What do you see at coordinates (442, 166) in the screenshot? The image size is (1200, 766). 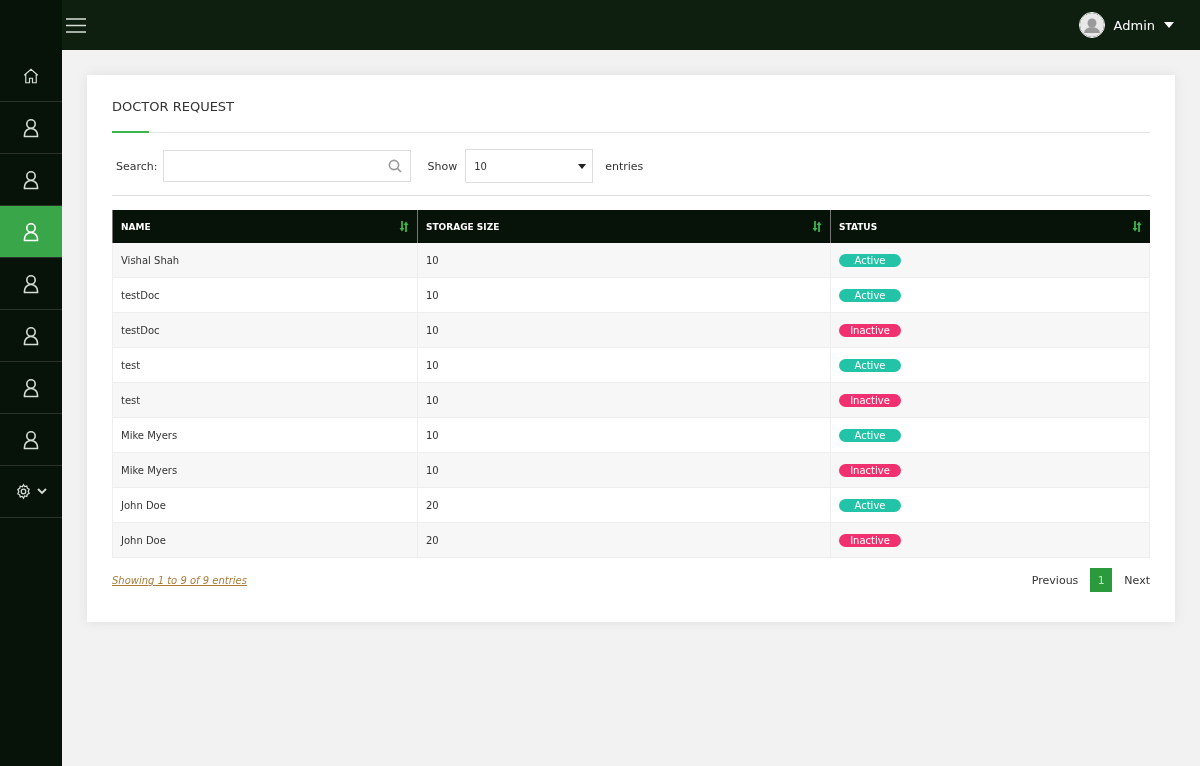 I see `show-label: Show` at bounding box center [442, 166].